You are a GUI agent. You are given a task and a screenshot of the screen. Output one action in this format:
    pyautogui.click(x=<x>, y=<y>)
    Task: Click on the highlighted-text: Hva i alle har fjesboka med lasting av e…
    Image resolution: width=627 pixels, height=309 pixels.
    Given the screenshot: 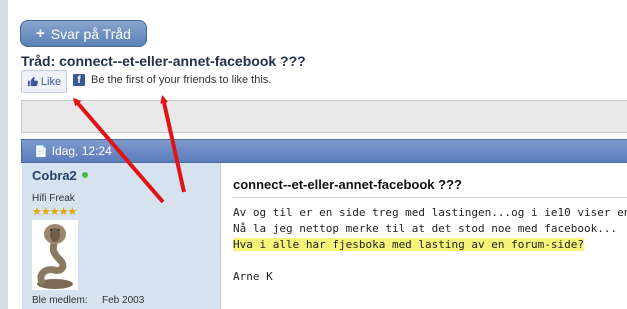 What is the action you would take?
    pyautogui.click(x=408, y=244)
    